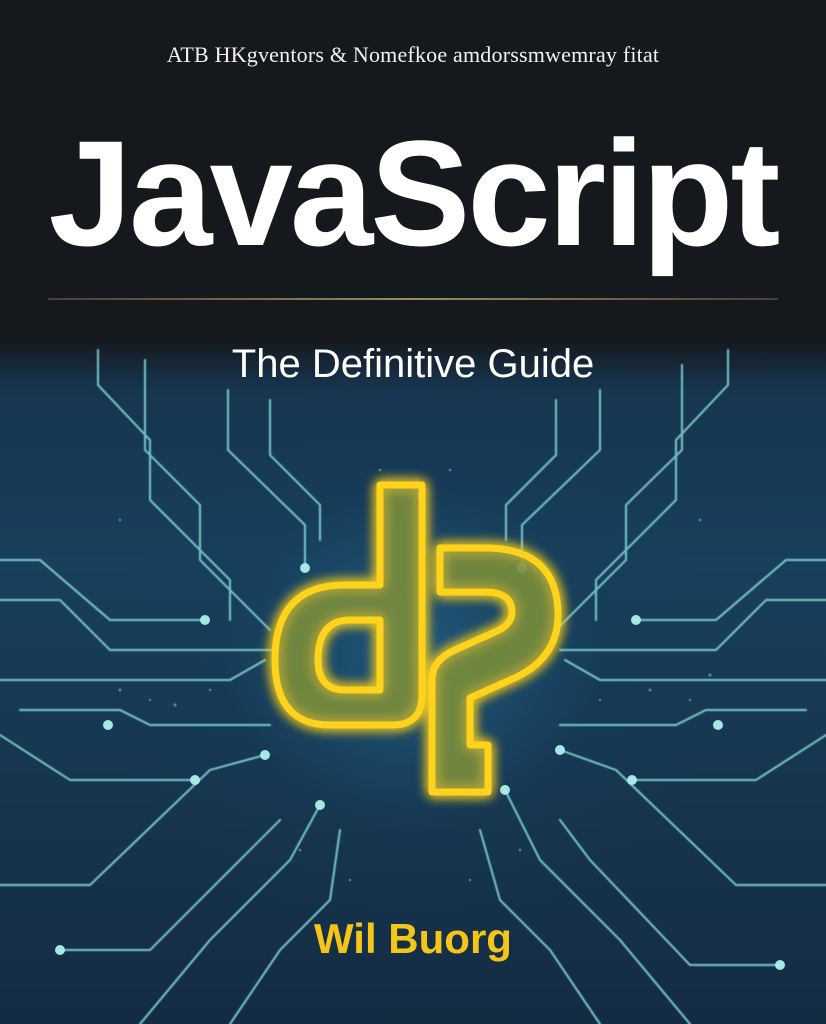  What do you see at coordinates (413, 299) in the screenshot?
I see `title-divider` at bounding box center [413, 299].